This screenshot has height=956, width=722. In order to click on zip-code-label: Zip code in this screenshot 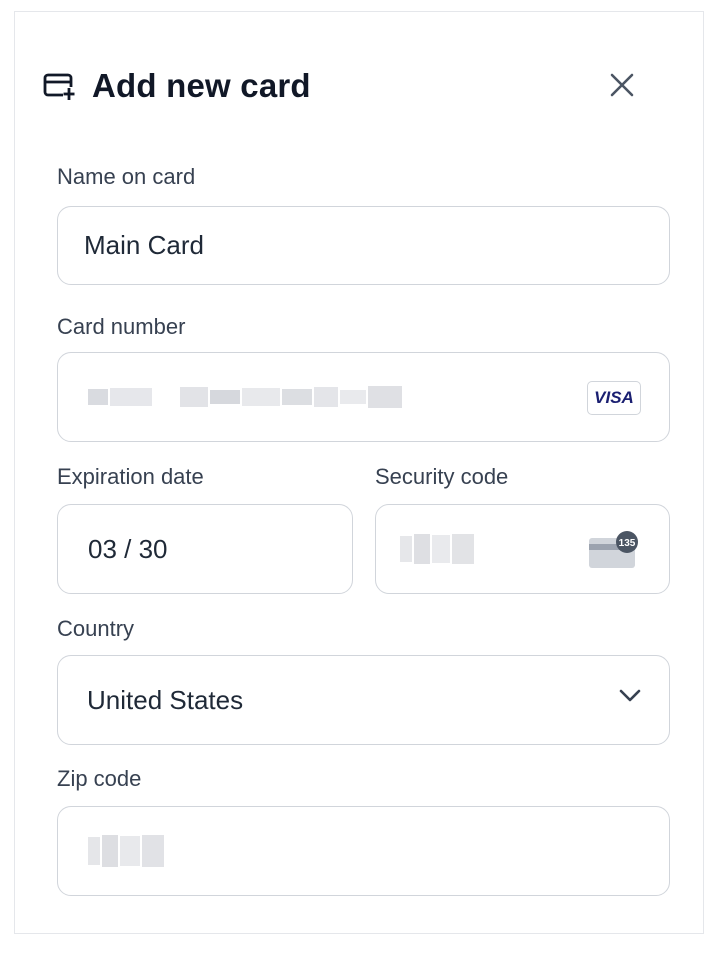, I will do `click(99, 778)`.